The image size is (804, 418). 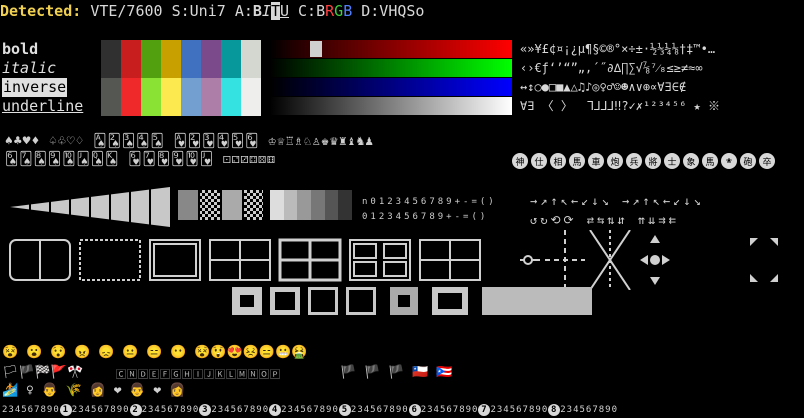 I want to click on faces-row: 😵 😮 😯 😠 😞 😐 😑 😶 😵😲😍😣😑😬🤮, so click(x=154, y=352).